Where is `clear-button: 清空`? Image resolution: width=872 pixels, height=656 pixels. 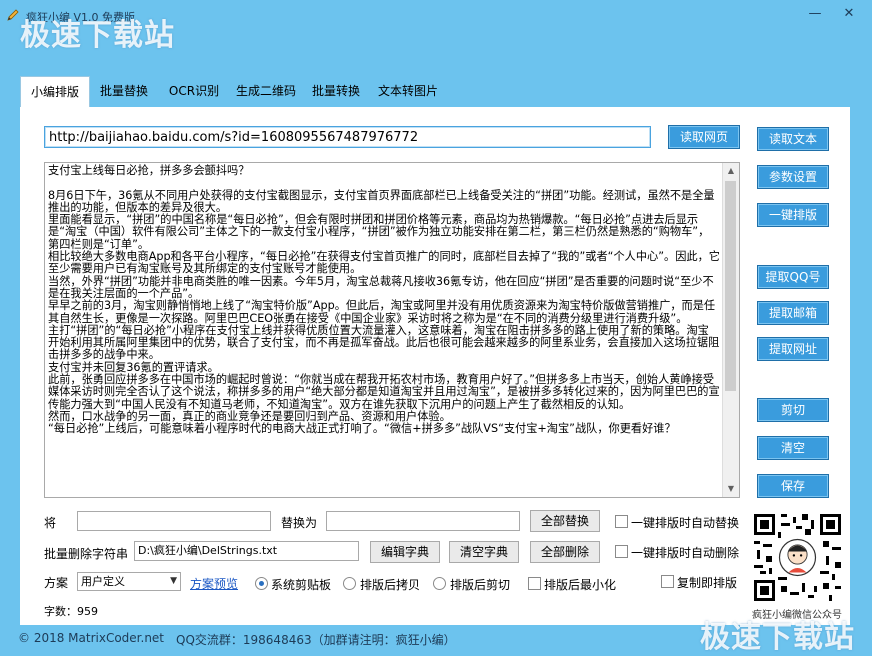 clear-button: 清空 is located at coordinates (793, 448).